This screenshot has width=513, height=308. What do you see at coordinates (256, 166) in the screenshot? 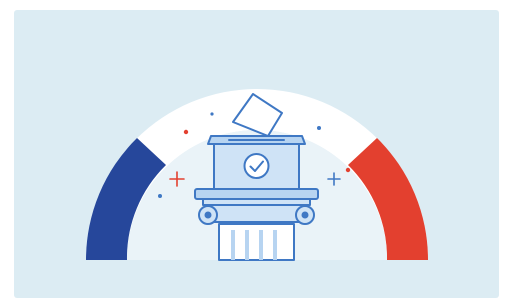
I see `checkmark-icon` at bounding box center [256, 166].